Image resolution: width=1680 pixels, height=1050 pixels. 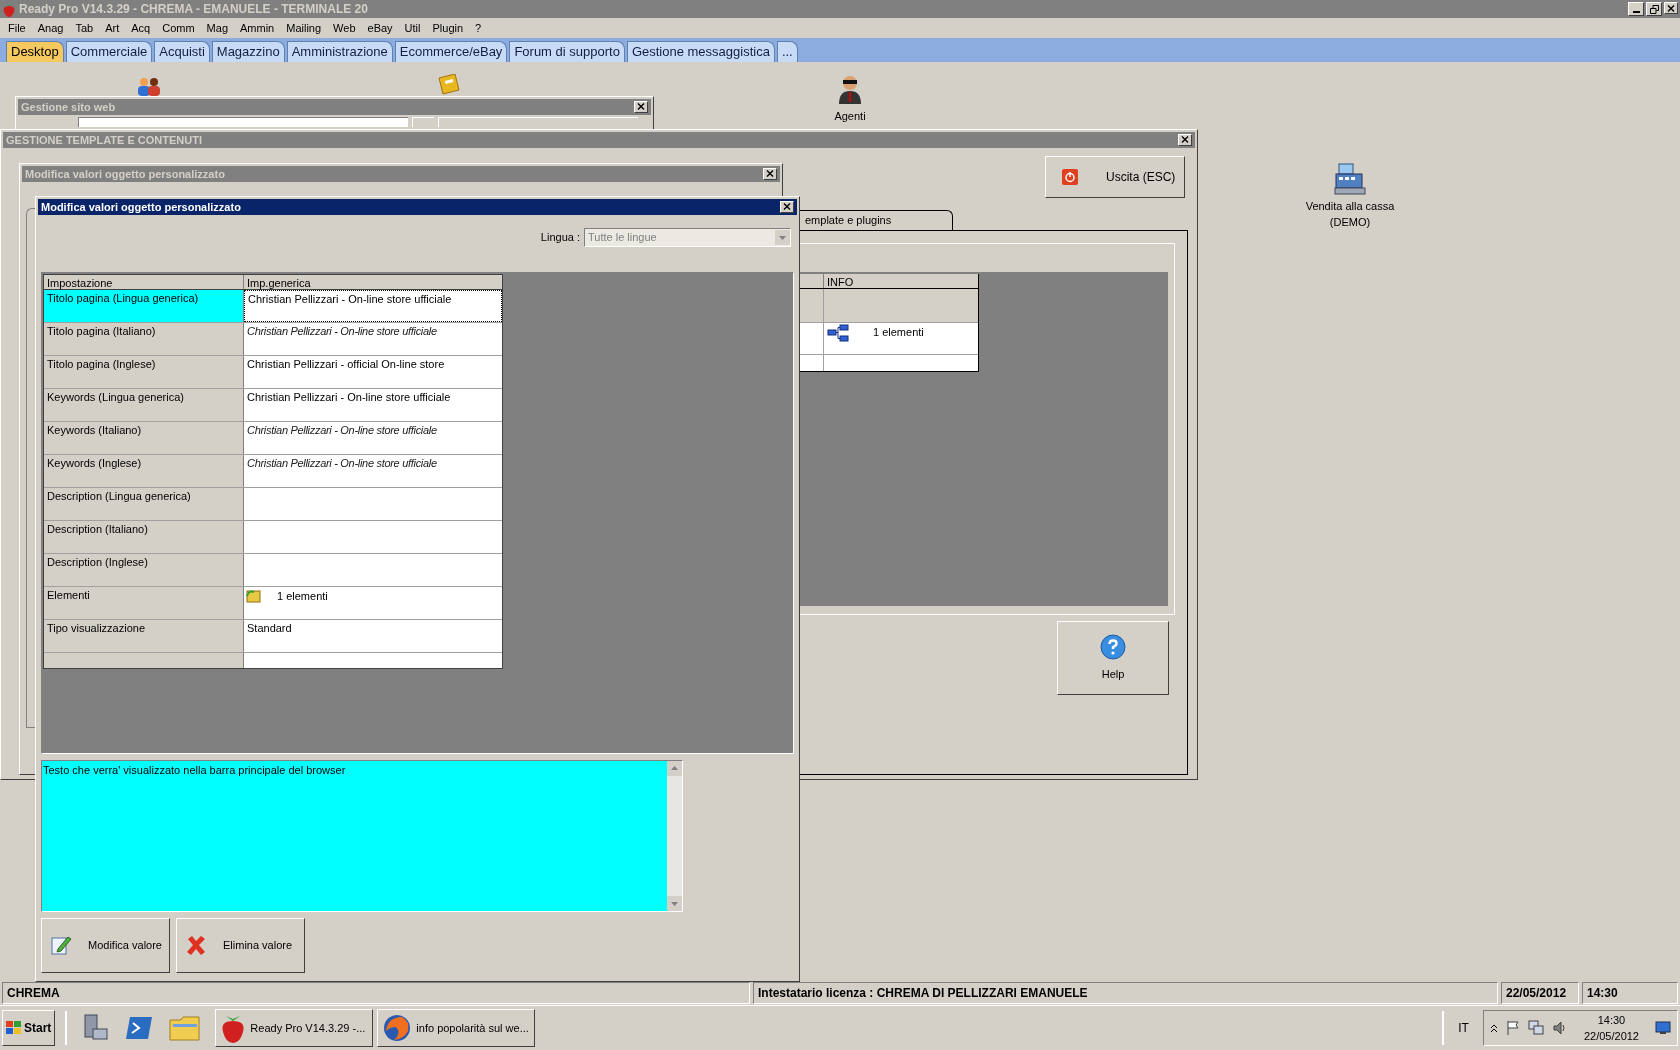 What do you see at coordinates (339, 51) in the screenshot?
I see `tab: Amministrazione` at bounding box center [339, 51].